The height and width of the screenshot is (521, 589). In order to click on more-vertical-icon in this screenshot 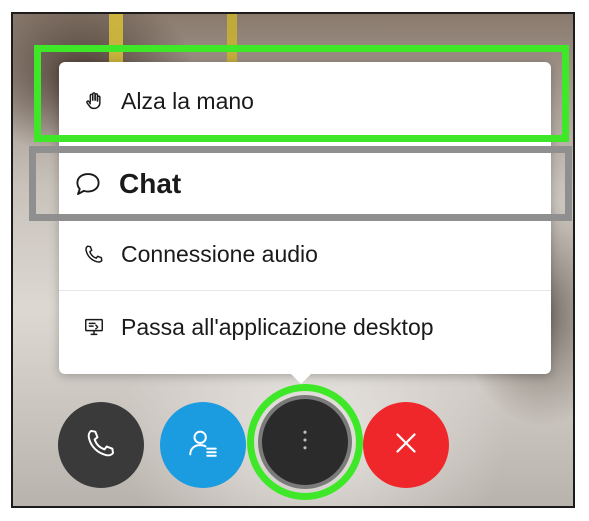, I will do `click(305, 442)`.